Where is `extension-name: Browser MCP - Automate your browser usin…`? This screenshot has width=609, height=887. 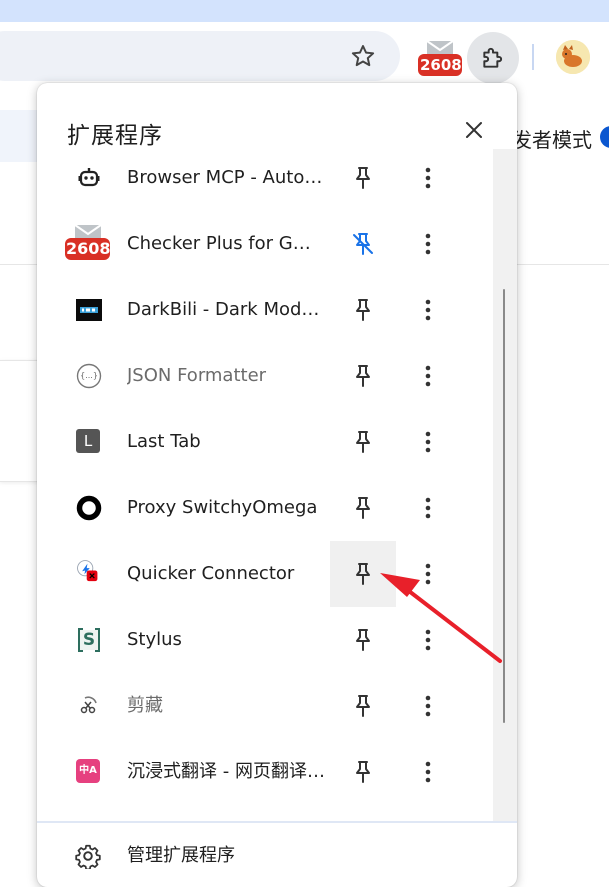
extension-name: Browser MCP - Automate your browser usin… is located at coordinates (227, 177).